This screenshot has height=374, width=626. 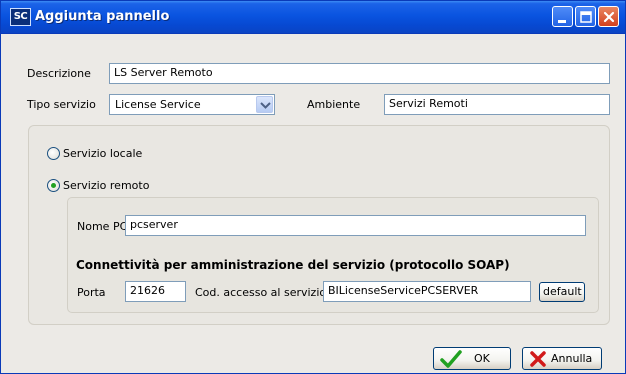 What do you see at coordinates (102, 16) in the screenshot?
I see `dialog-title: Aggiunta pannello` at bounding box center [102, 16].